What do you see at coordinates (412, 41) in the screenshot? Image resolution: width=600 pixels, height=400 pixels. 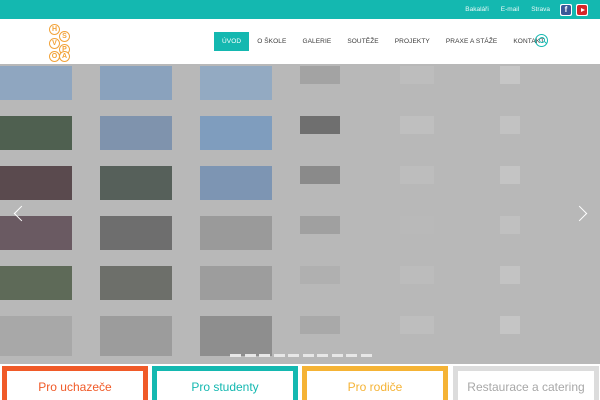 I see `nav-item-projekty: PROJEKTY` at bounding box center [412, 41].